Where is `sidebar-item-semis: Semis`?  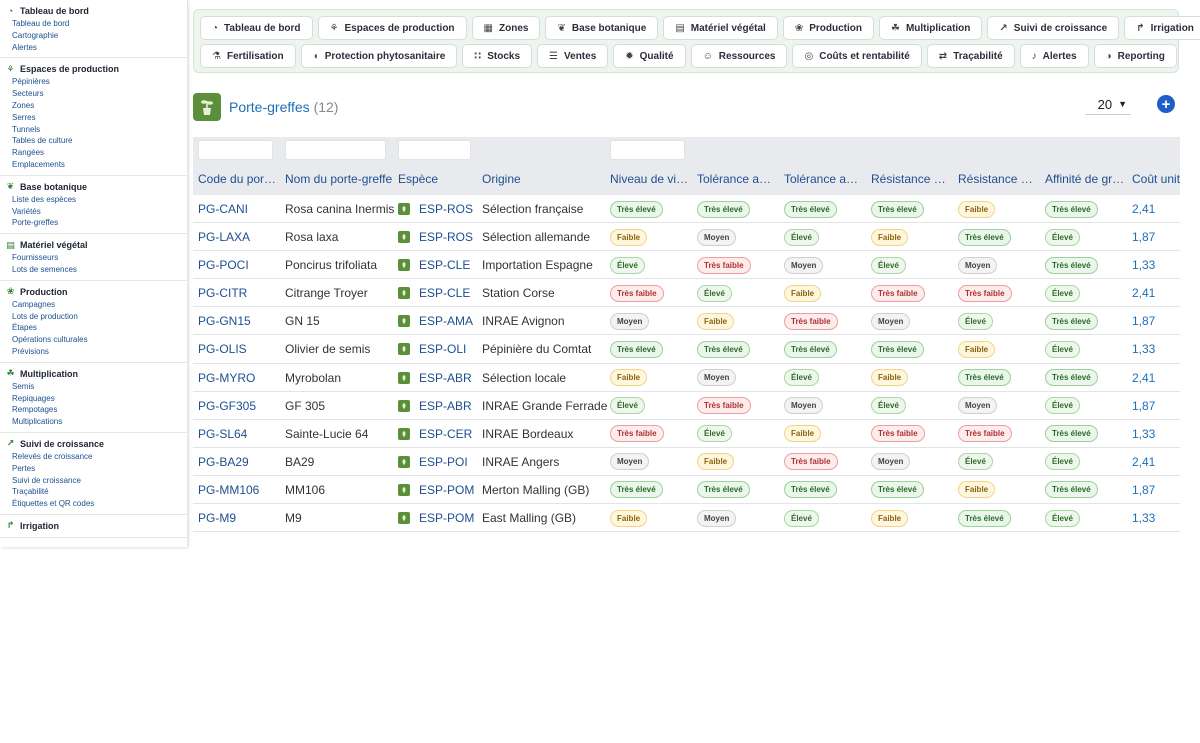
sidebar-item-semis: Semis is located at coordinates (93, 387).